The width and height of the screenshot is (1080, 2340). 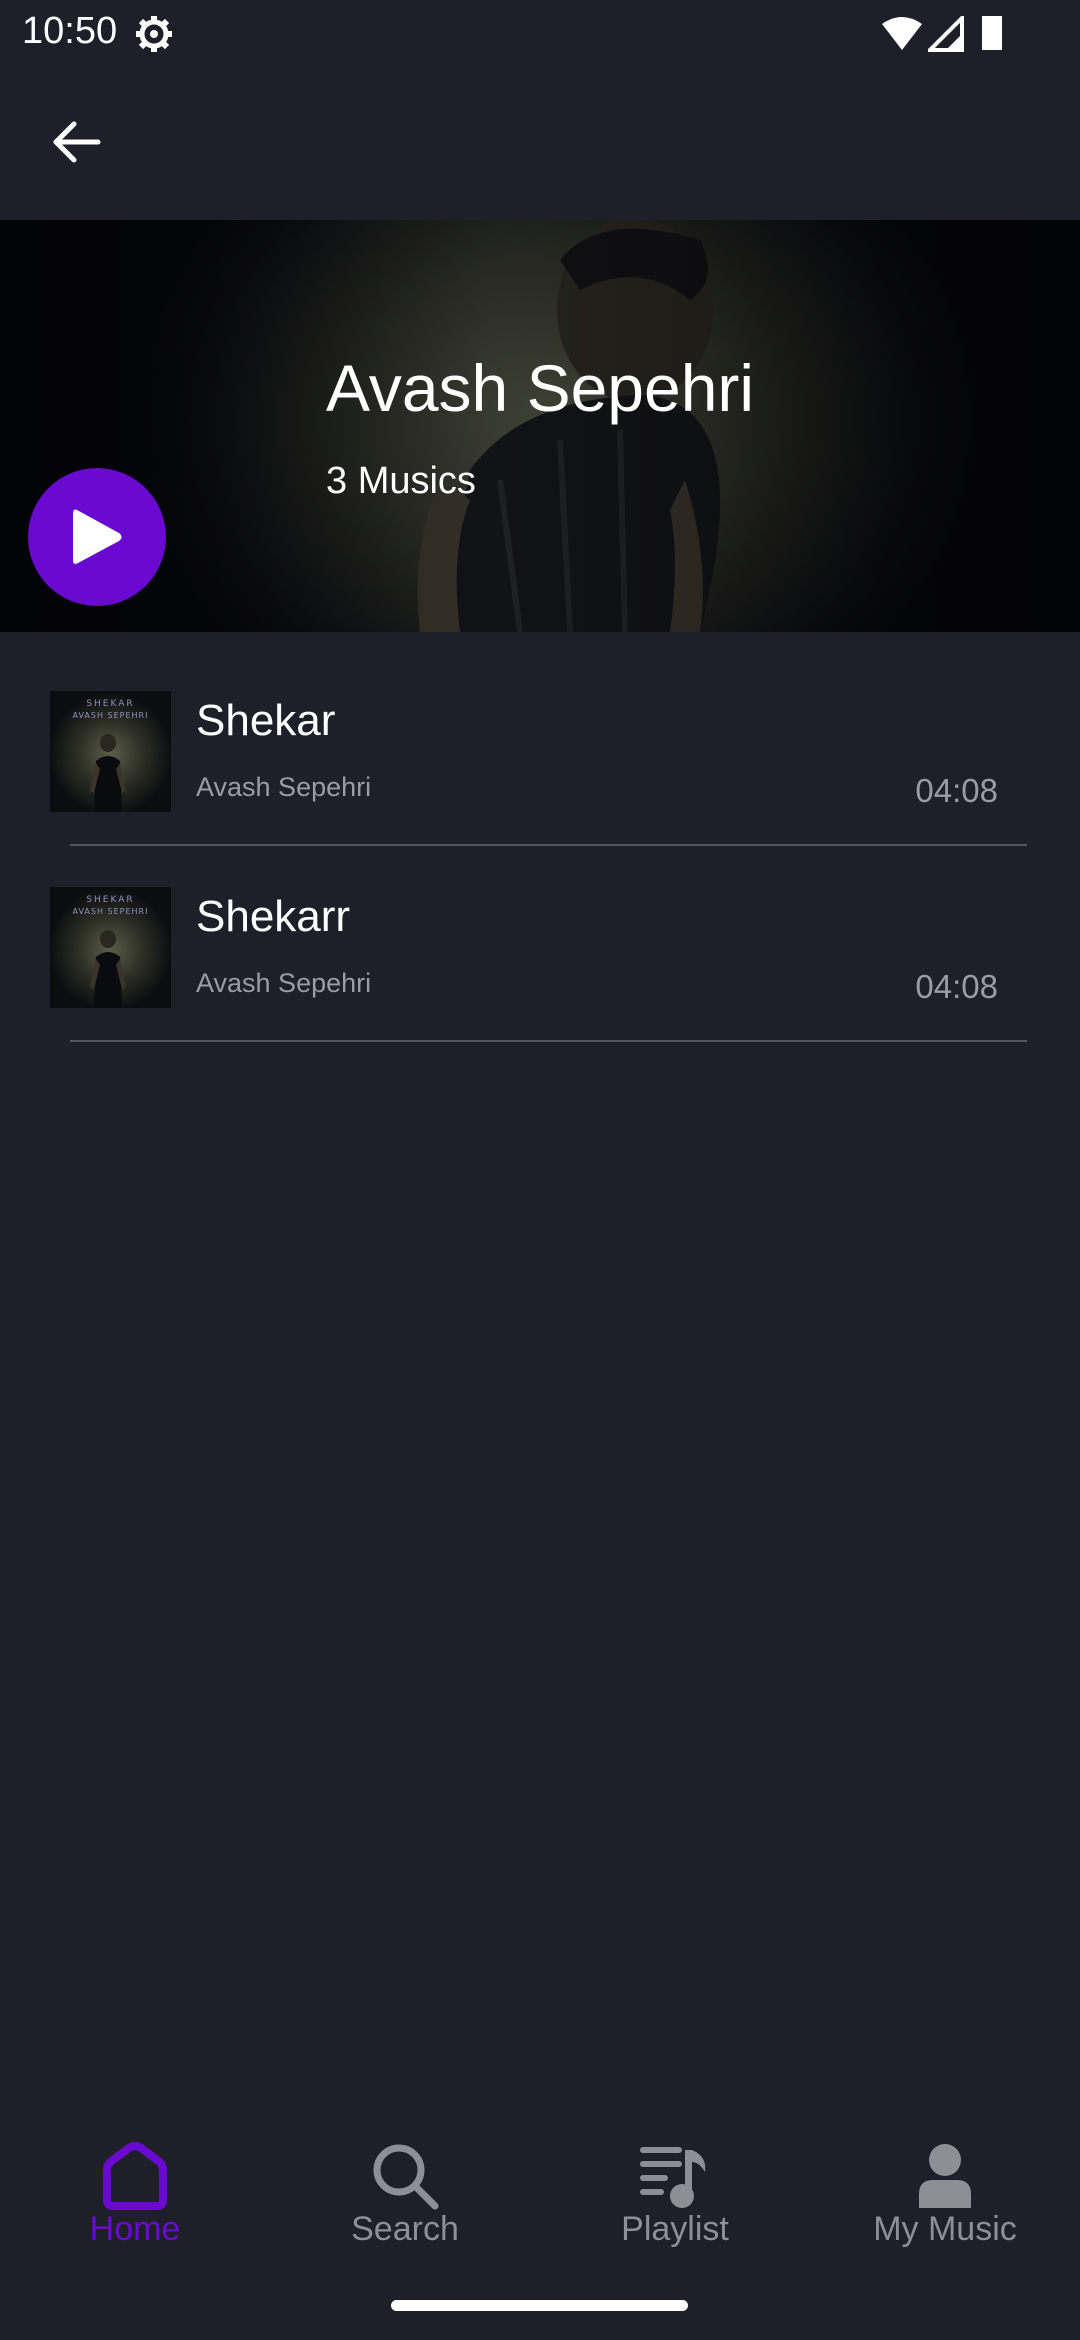 I want to click on back-button, so click(x=76, y=142).